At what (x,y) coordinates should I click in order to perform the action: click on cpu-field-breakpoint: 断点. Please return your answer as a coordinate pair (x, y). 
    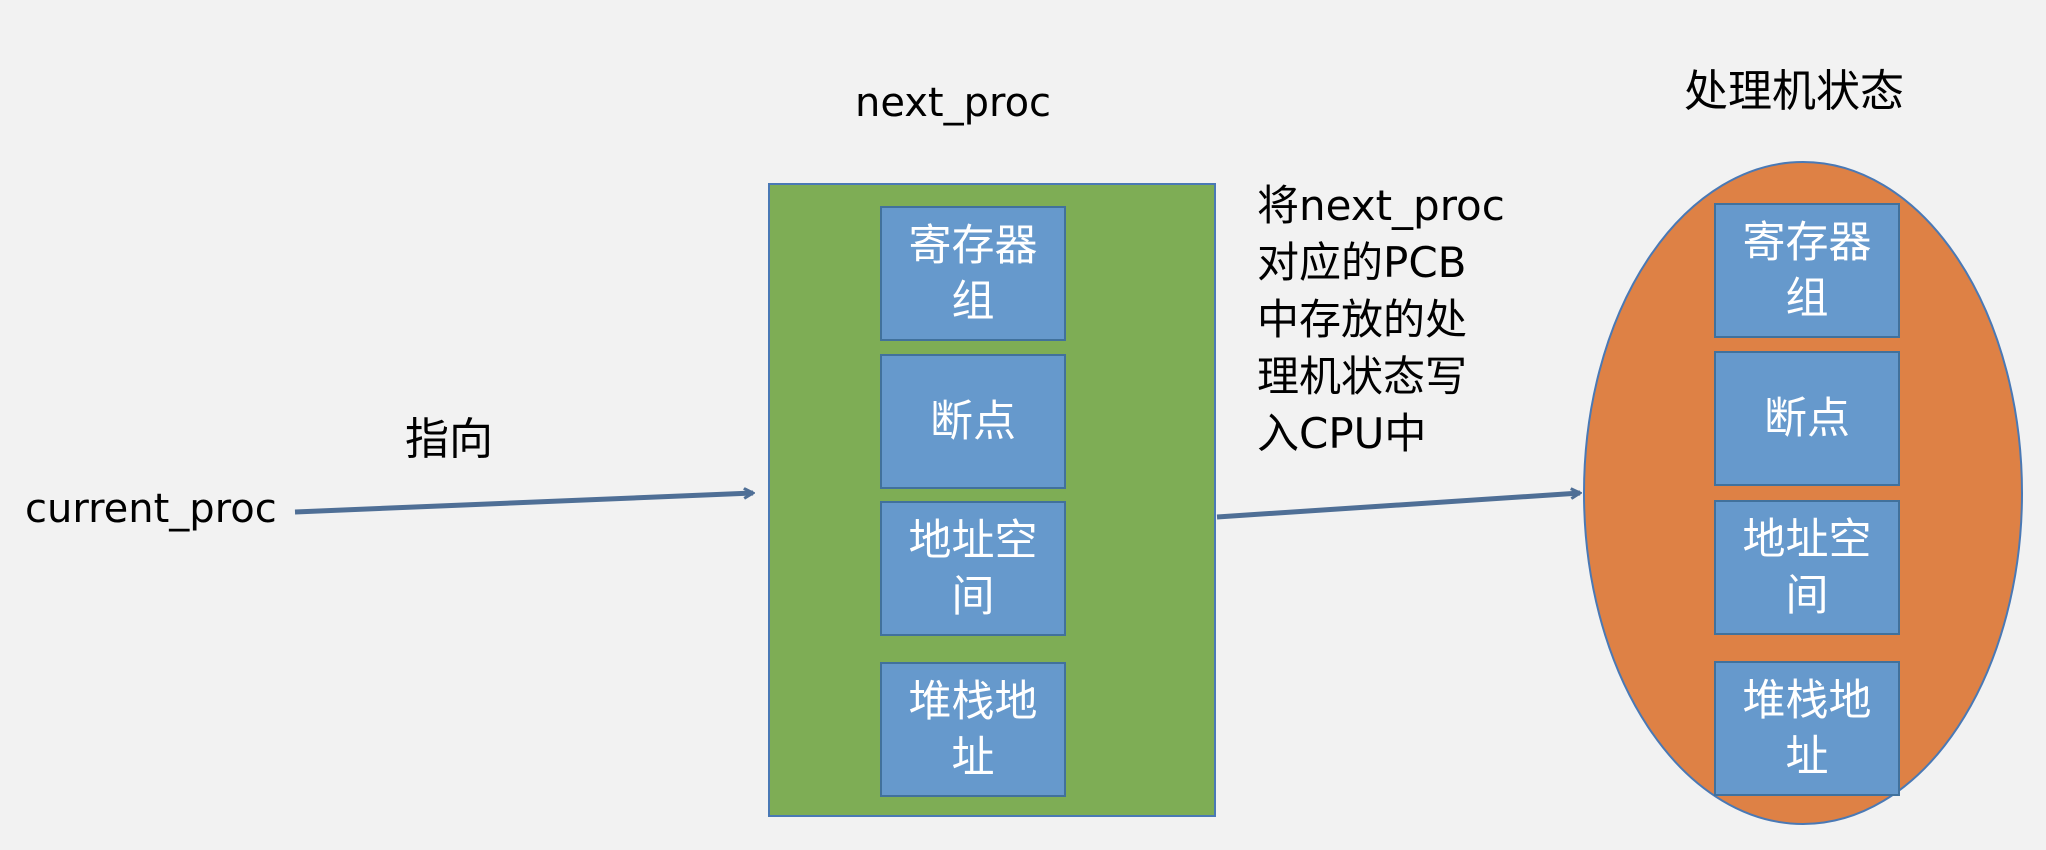
    Looking at the image, I should click on (1807, 418).